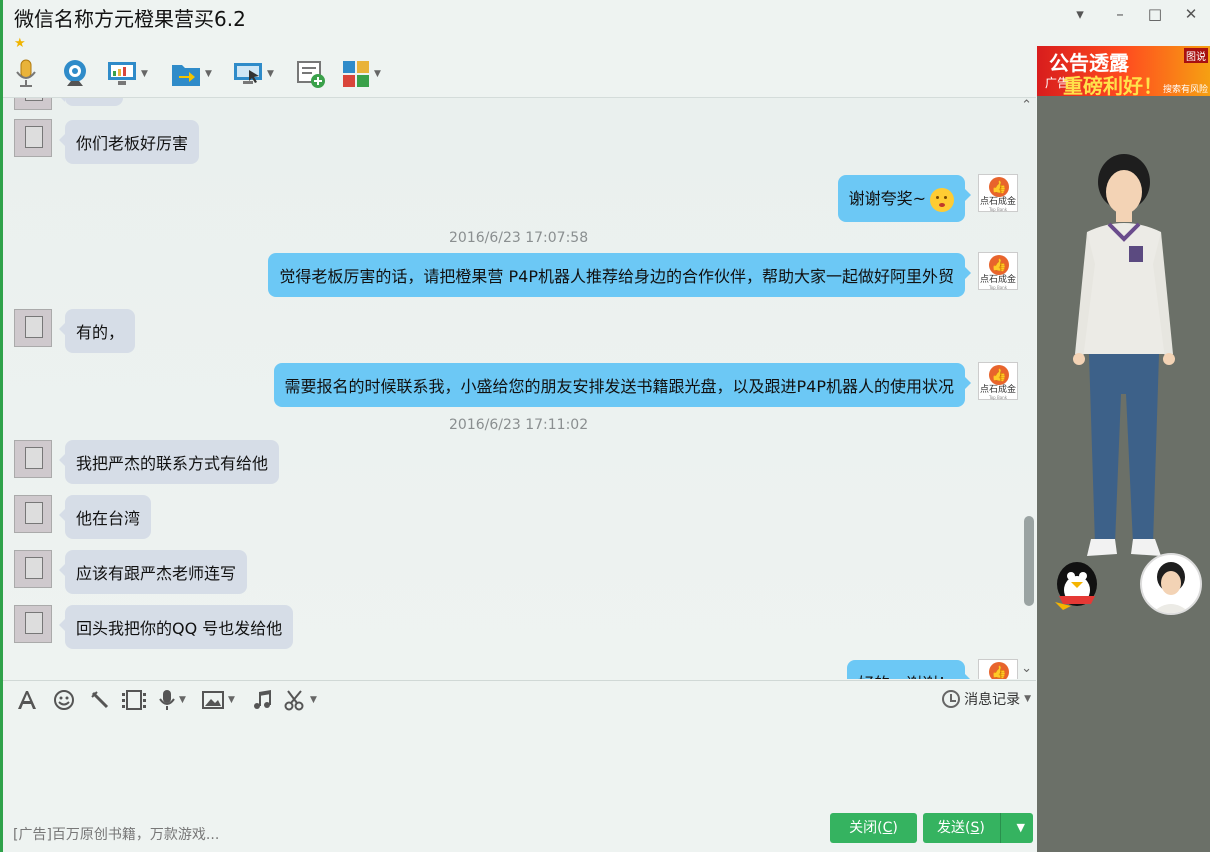 This screenshot has height=852, width=1210. What do you see at coordinates (64, 700) in the screenshot?
I see `emoji-icon` at bounding box center [64, 700].